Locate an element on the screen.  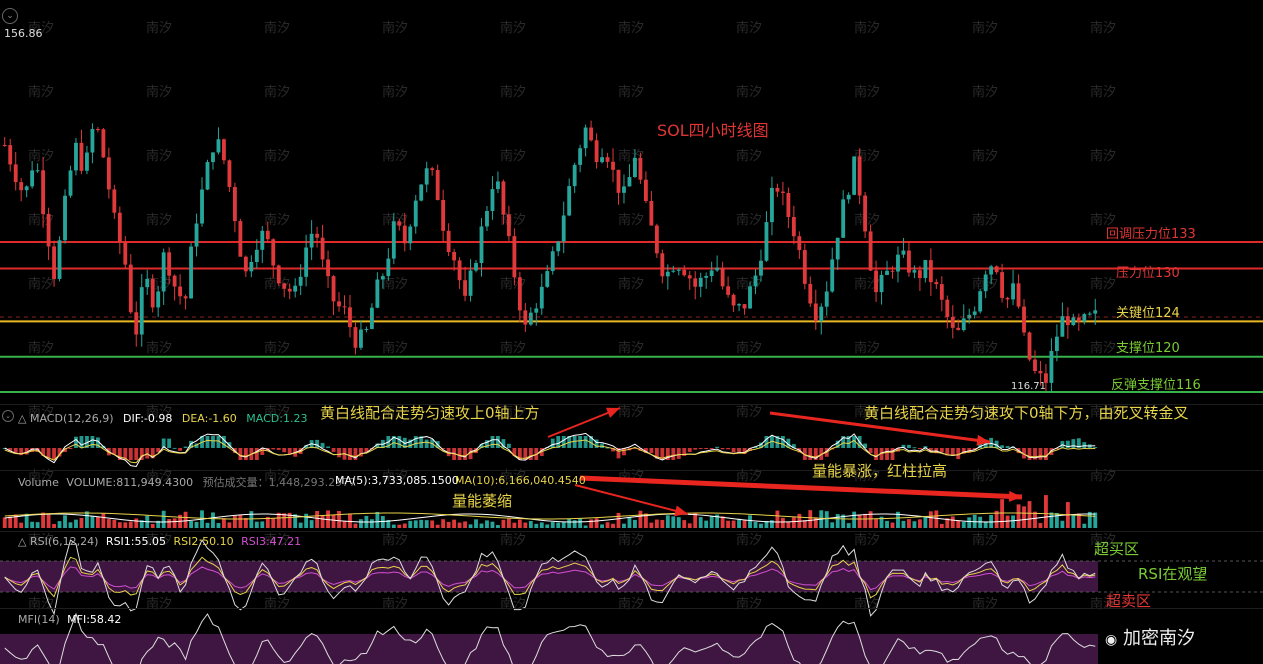
volume-note-surge: 量能暴涨，红柱拉高 is located at coordinates (880, 471).